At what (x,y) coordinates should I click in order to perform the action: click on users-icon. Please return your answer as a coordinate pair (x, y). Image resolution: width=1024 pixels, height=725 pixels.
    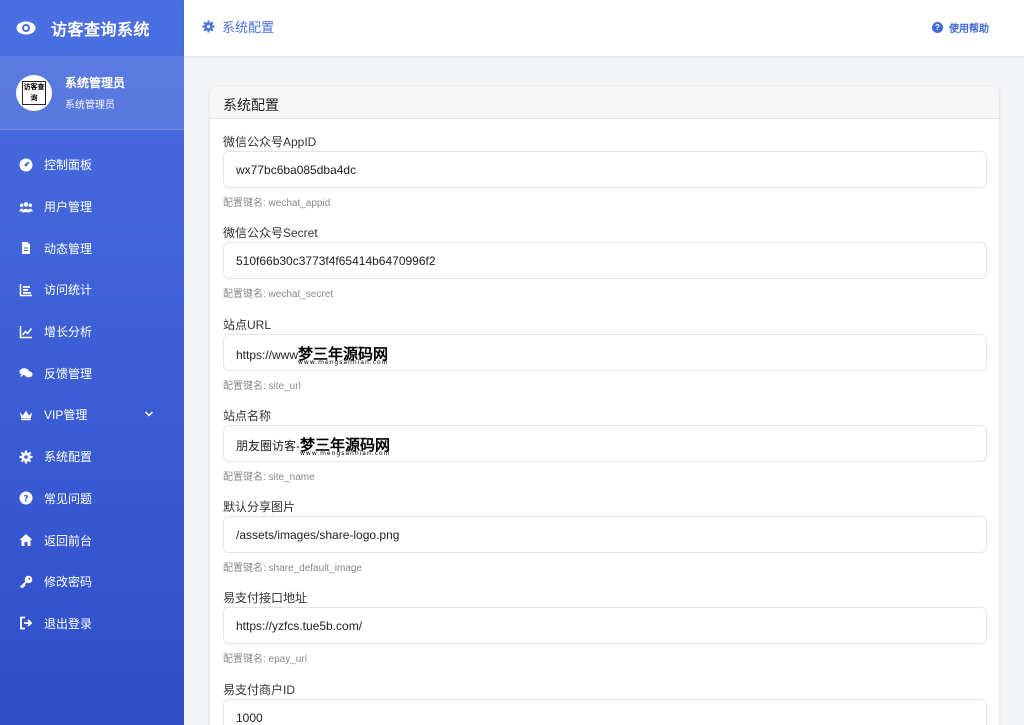
    Looking at the image, I should click on (26, 206).